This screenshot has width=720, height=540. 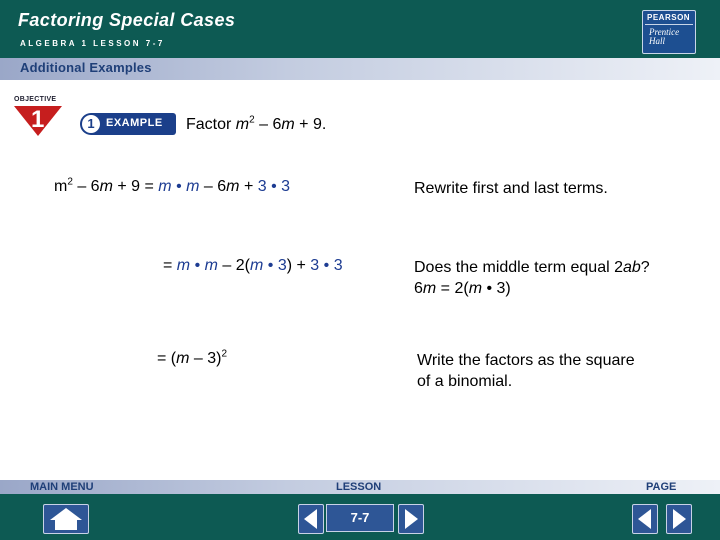 I want to click on section-bar: Additional Examples, so click(x=360, y=69).